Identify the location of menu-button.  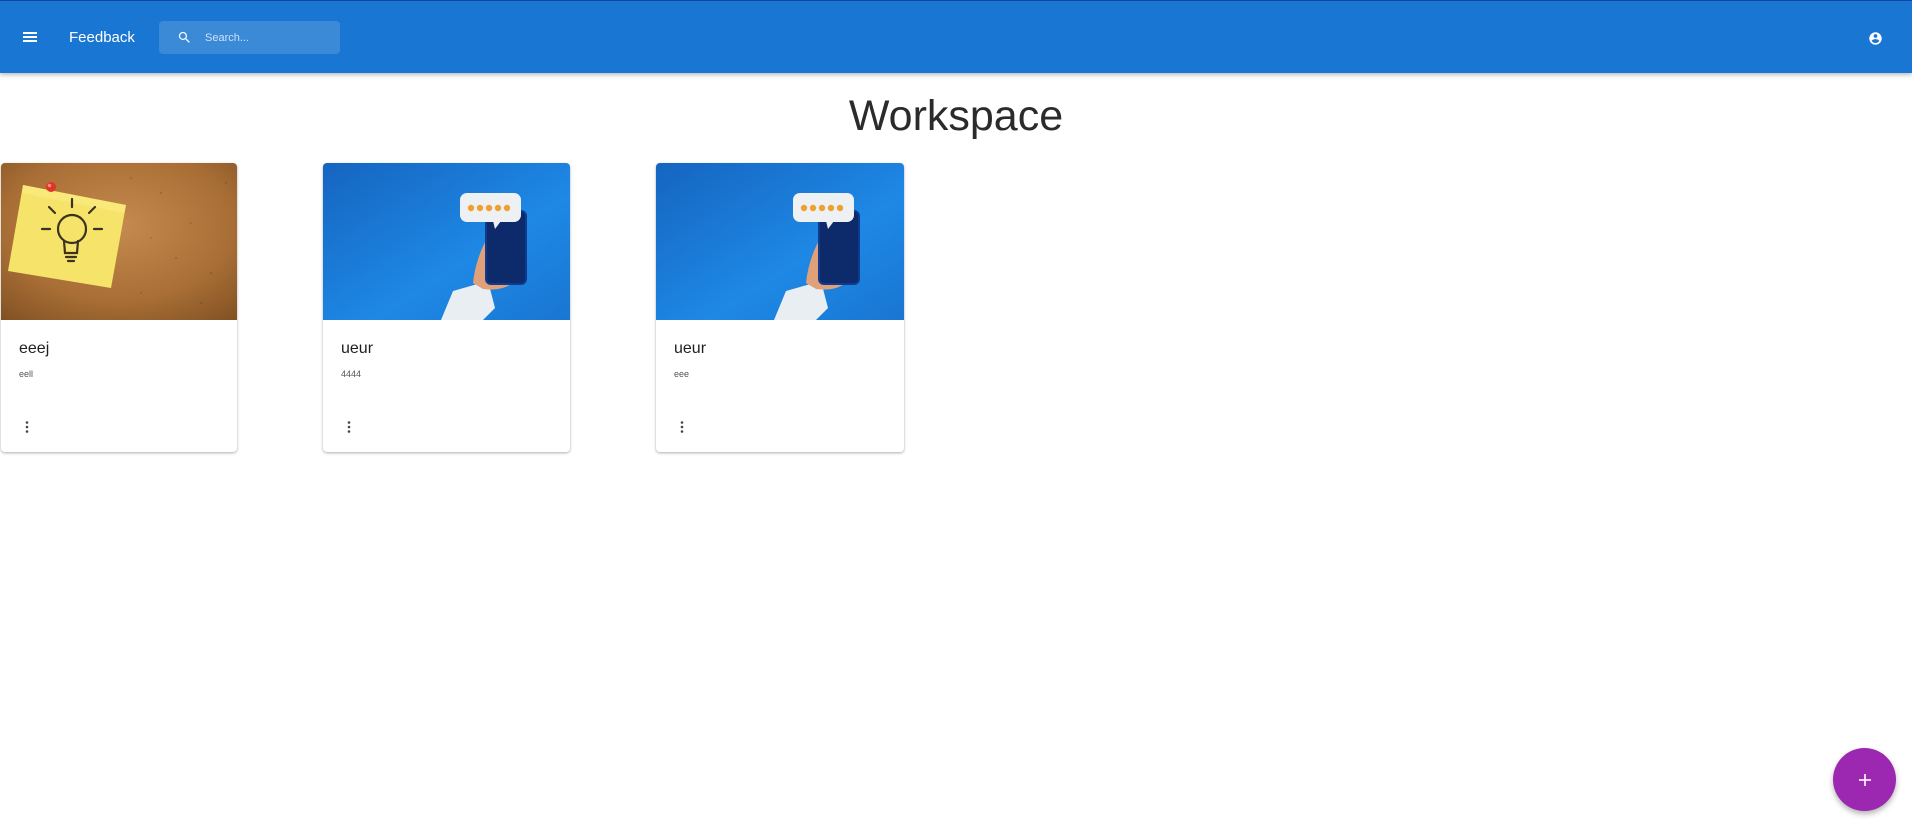
(30, 37).